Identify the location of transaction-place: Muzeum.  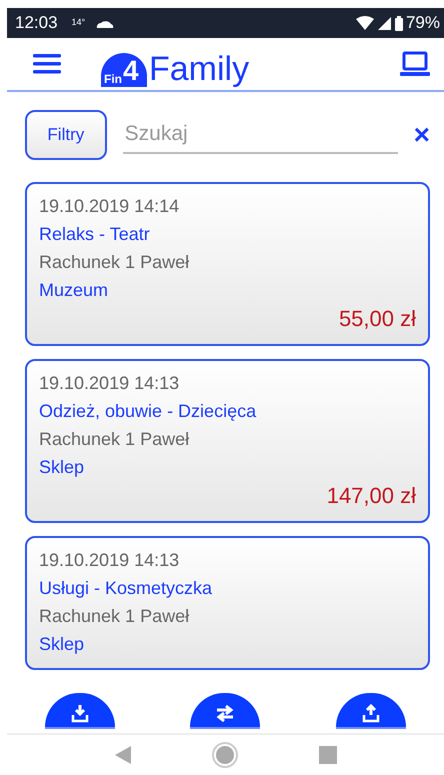
(74, 290).